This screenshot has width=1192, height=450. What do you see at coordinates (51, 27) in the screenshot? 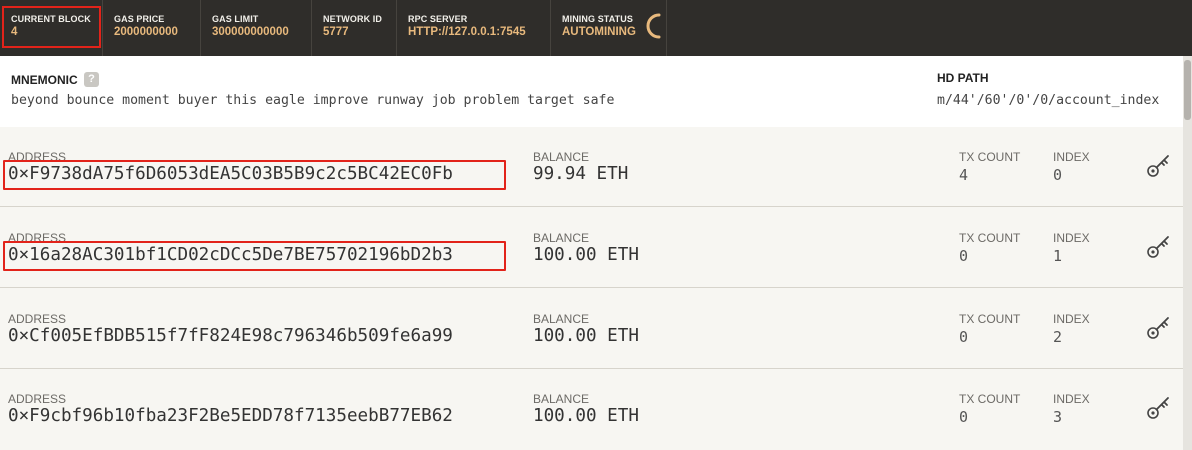
I see `current-block-highlight` at bounding box center [51, 27].